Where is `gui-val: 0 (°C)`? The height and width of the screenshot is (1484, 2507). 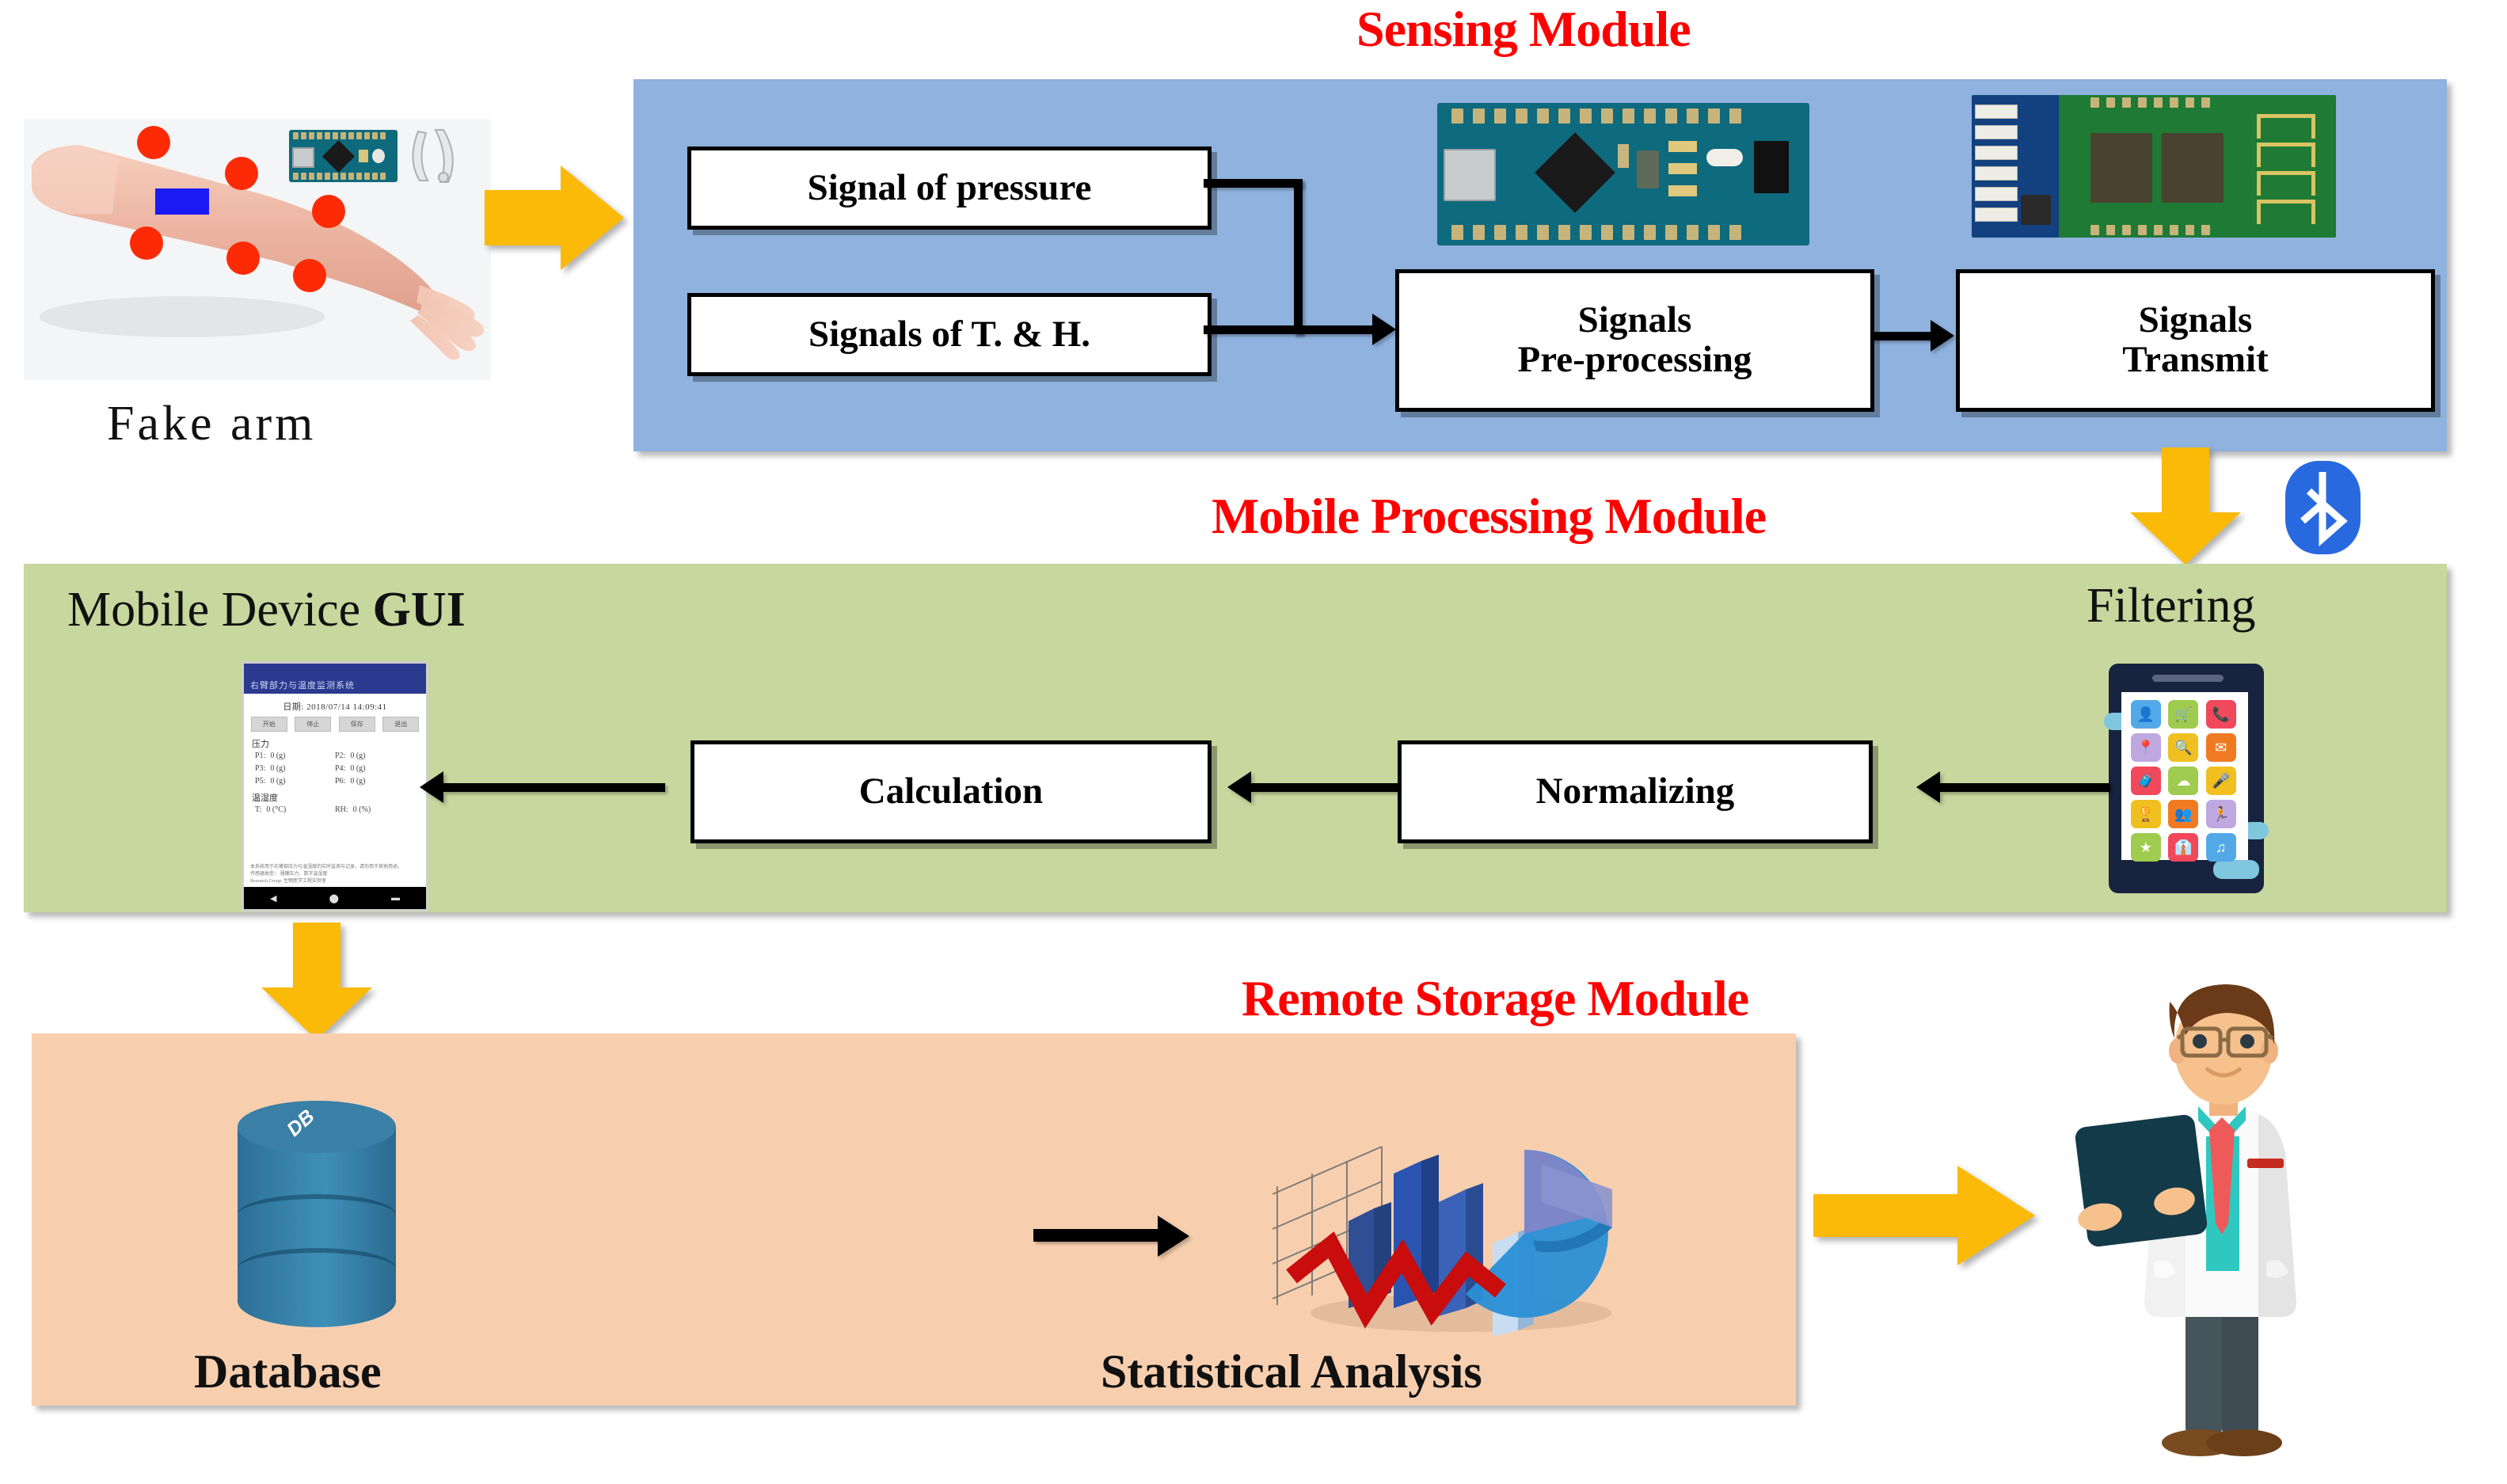 gui-val: 0 (°C) is located at coordinates (276, 810).